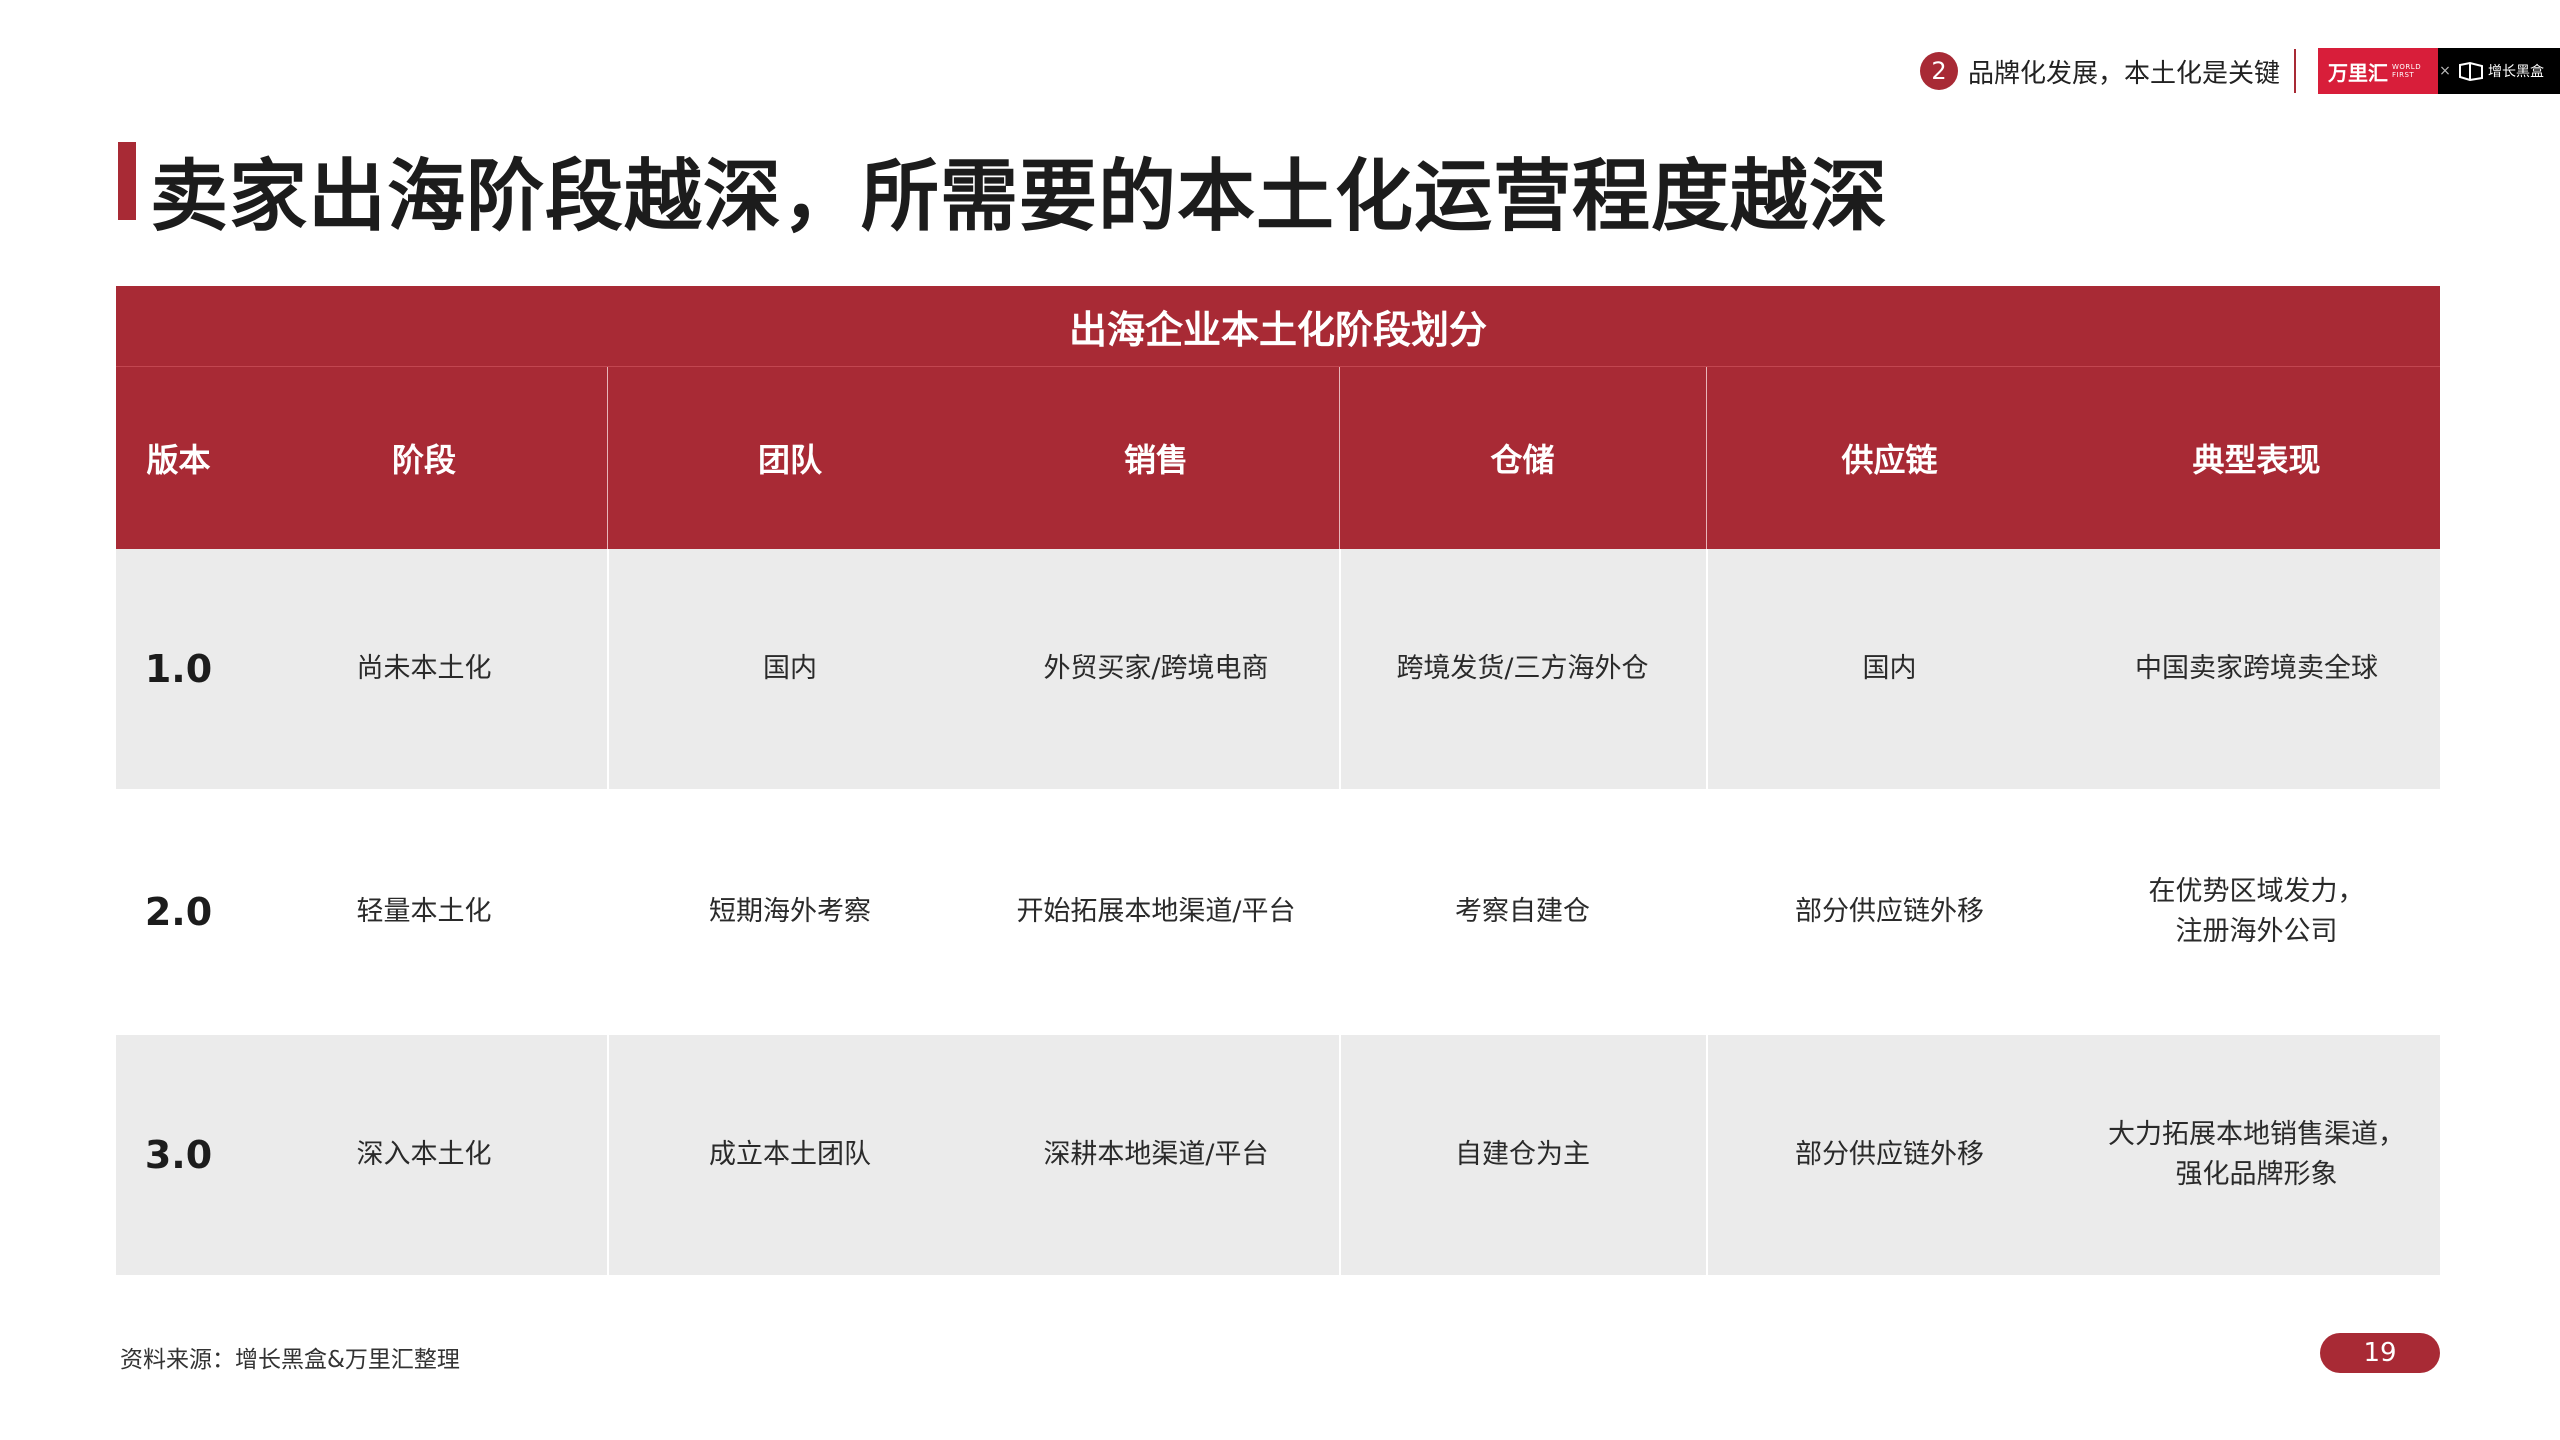  Describe the element at coordinates (2256, 1154) in the screenshot. I see `cell-typical-performance: 大力拓展本地销售渠道， 强化品牌形象` at that location.